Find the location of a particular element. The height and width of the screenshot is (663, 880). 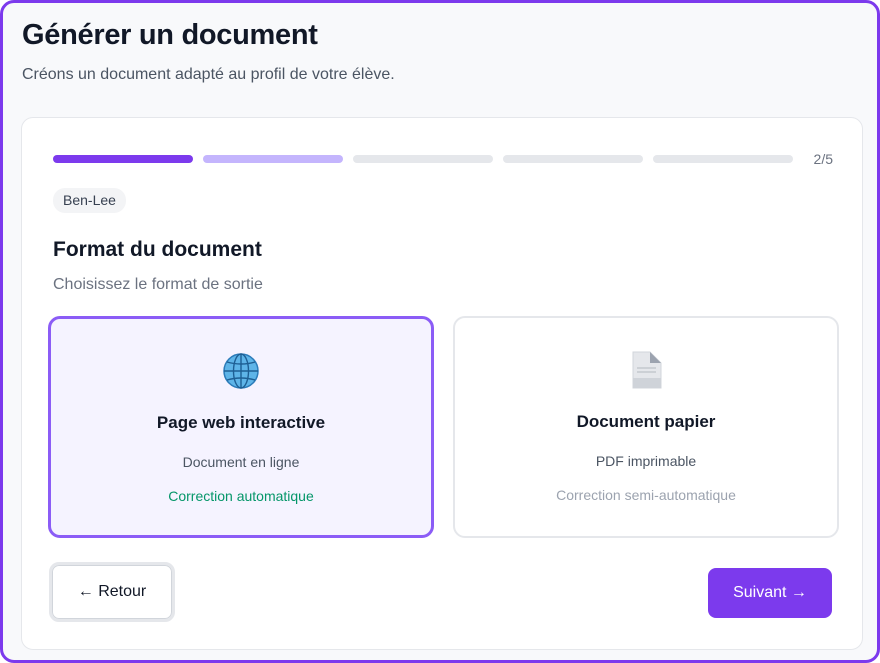

section-title: Format du document is located at coordinates (157, 249).